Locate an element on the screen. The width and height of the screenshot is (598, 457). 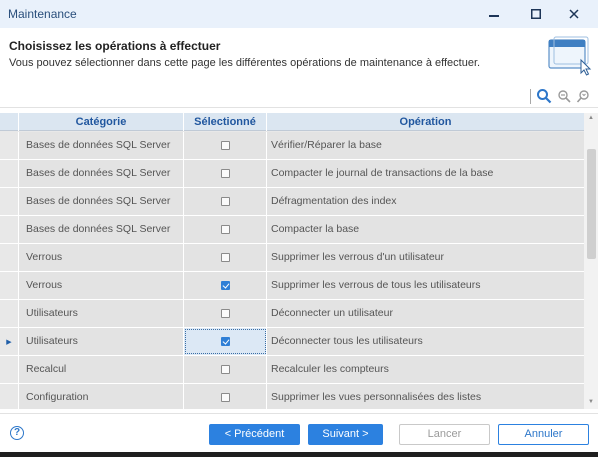
window-cursor-icon is located at coordinates (570, 56).